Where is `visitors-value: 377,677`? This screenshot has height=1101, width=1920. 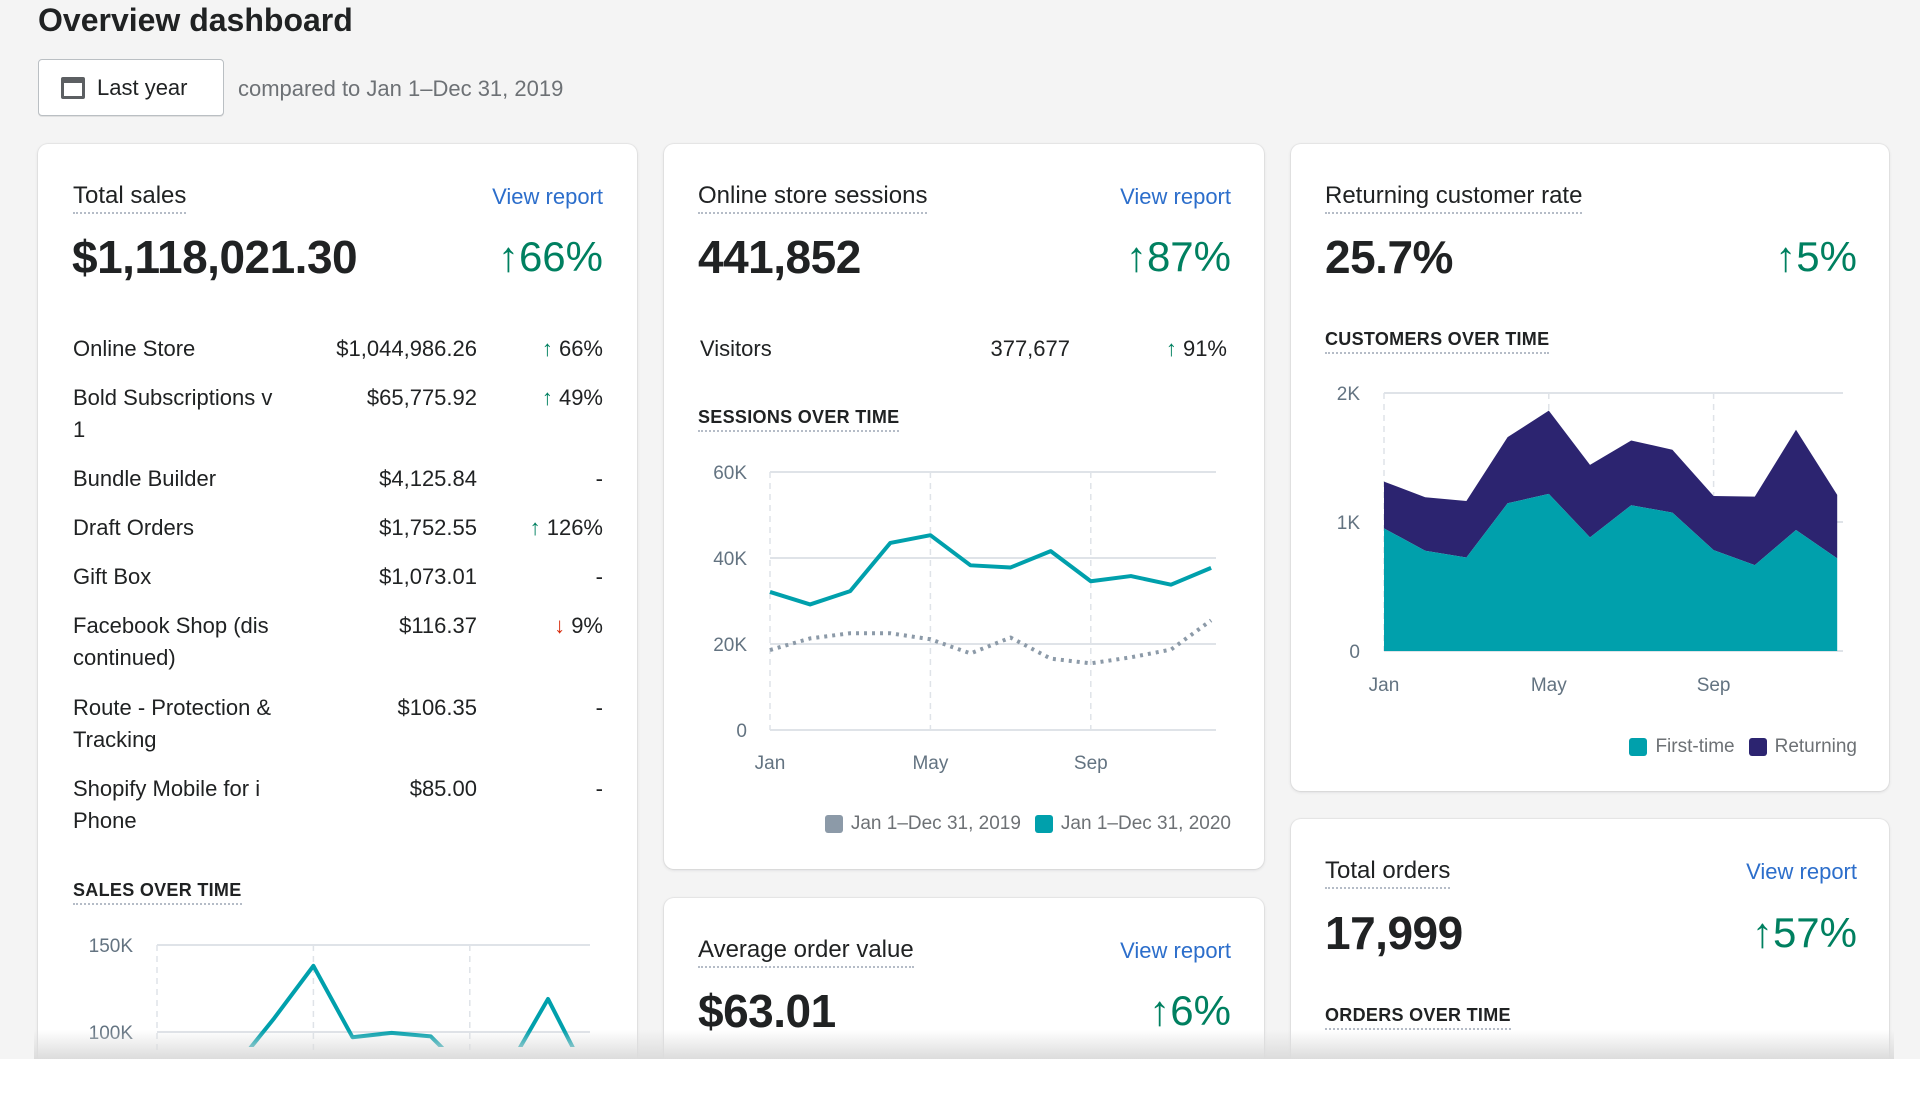 visitors-value: 377,677 is located at coordinates (1030, 348).